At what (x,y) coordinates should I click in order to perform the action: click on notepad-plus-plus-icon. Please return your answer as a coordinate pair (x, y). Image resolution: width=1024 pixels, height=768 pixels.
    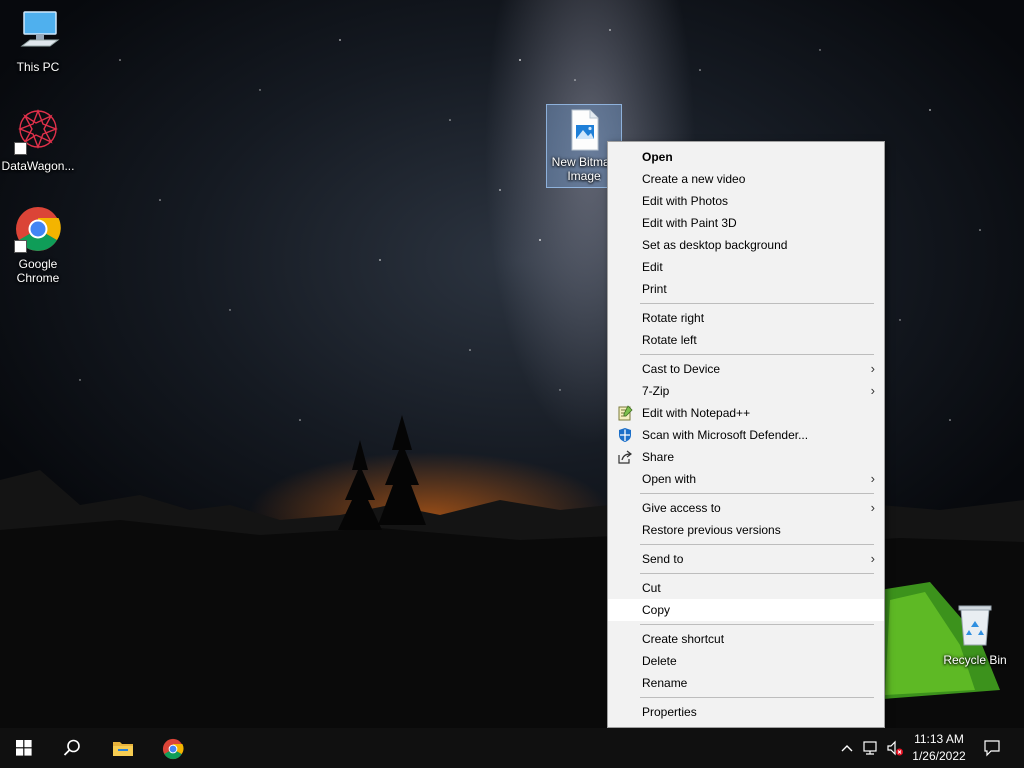
    Looking at the image, I should click on (625, 413).